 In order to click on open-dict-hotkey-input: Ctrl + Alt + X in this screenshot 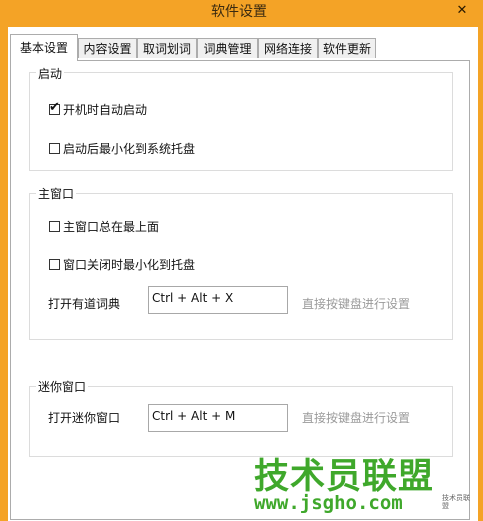, I will do `click(218, 300)`.